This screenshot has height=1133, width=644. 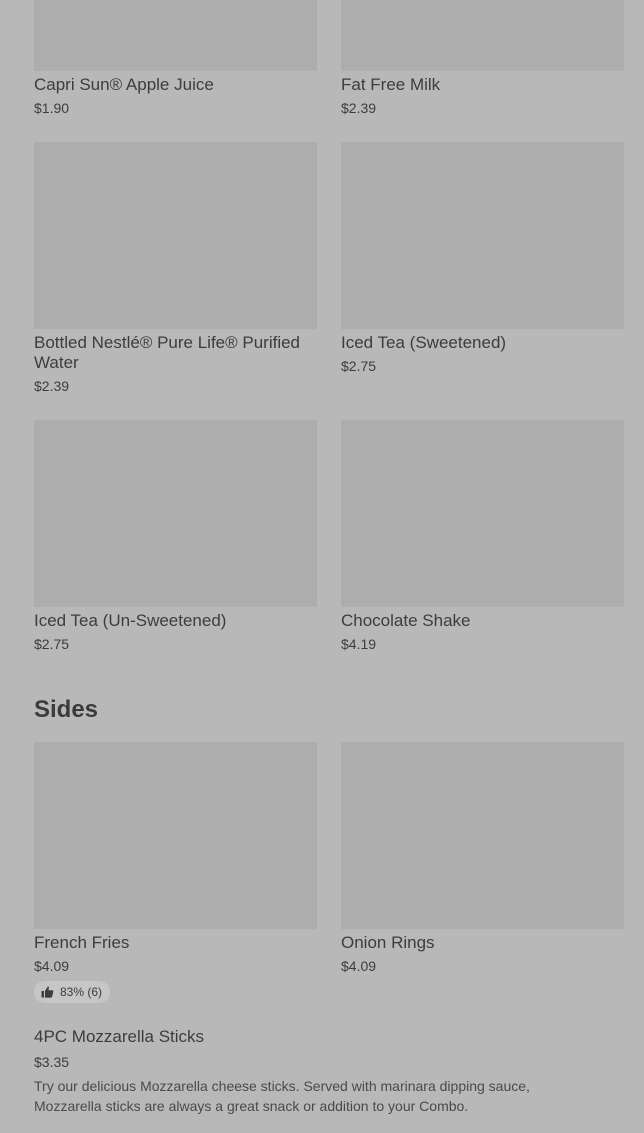 I want to click on rating-text: 83% (6), so click(x=81, y=992).